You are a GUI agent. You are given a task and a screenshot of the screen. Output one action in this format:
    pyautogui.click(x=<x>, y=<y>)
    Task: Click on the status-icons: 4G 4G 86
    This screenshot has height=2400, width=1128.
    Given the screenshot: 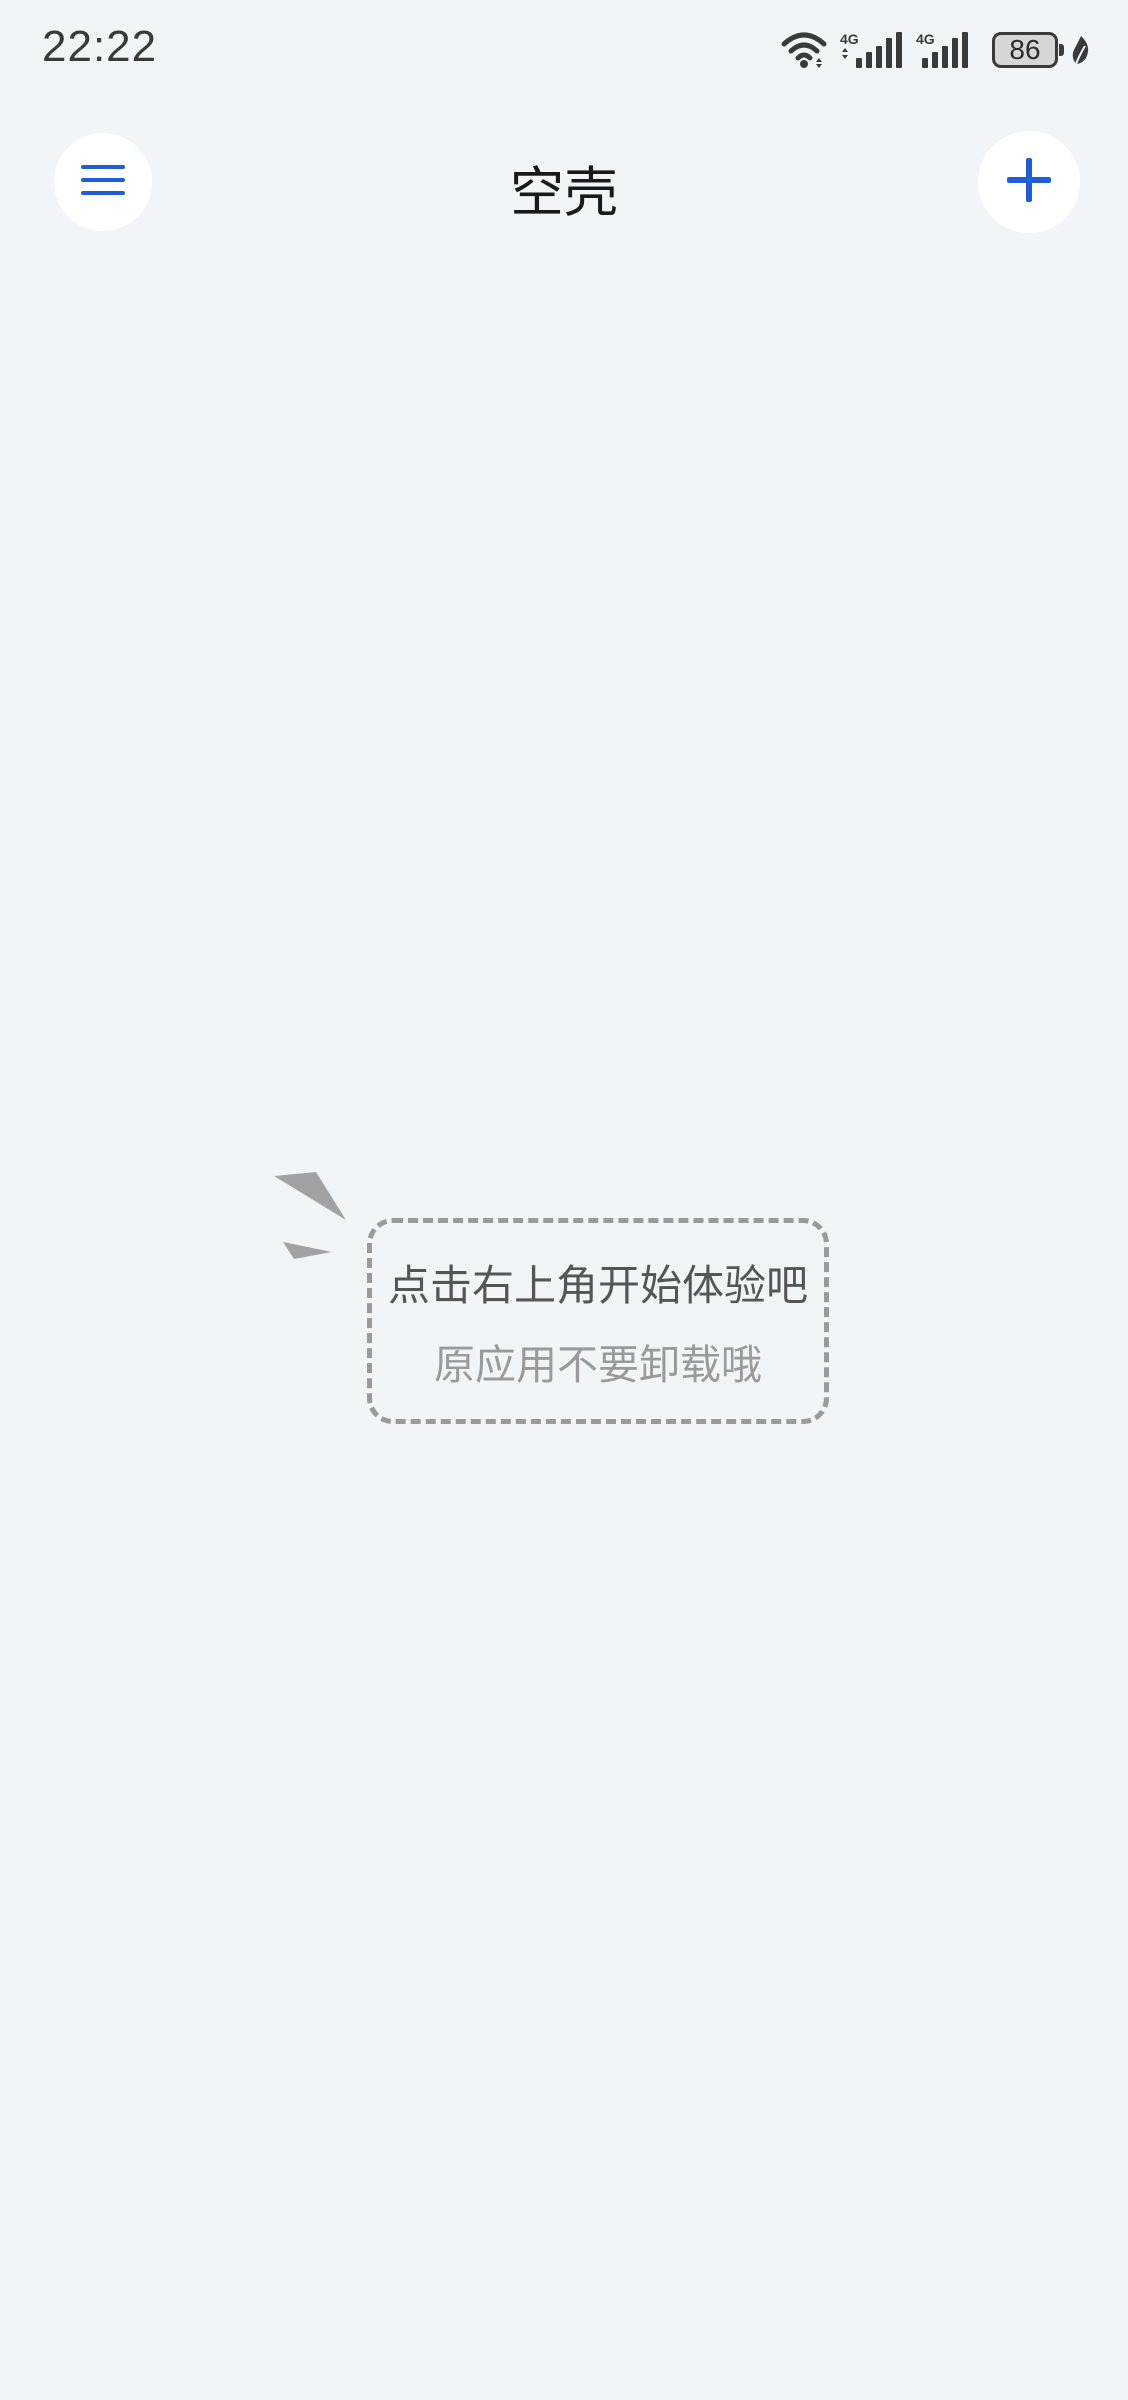 What is the action you would take?
    pyautogui.click(x=936, y=50)
    